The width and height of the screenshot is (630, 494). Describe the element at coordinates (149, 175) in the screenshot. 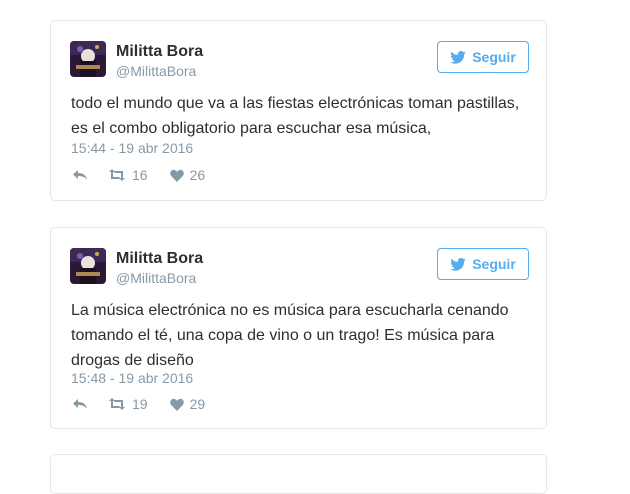

I see `tweet-actions: 16 26` at that location.